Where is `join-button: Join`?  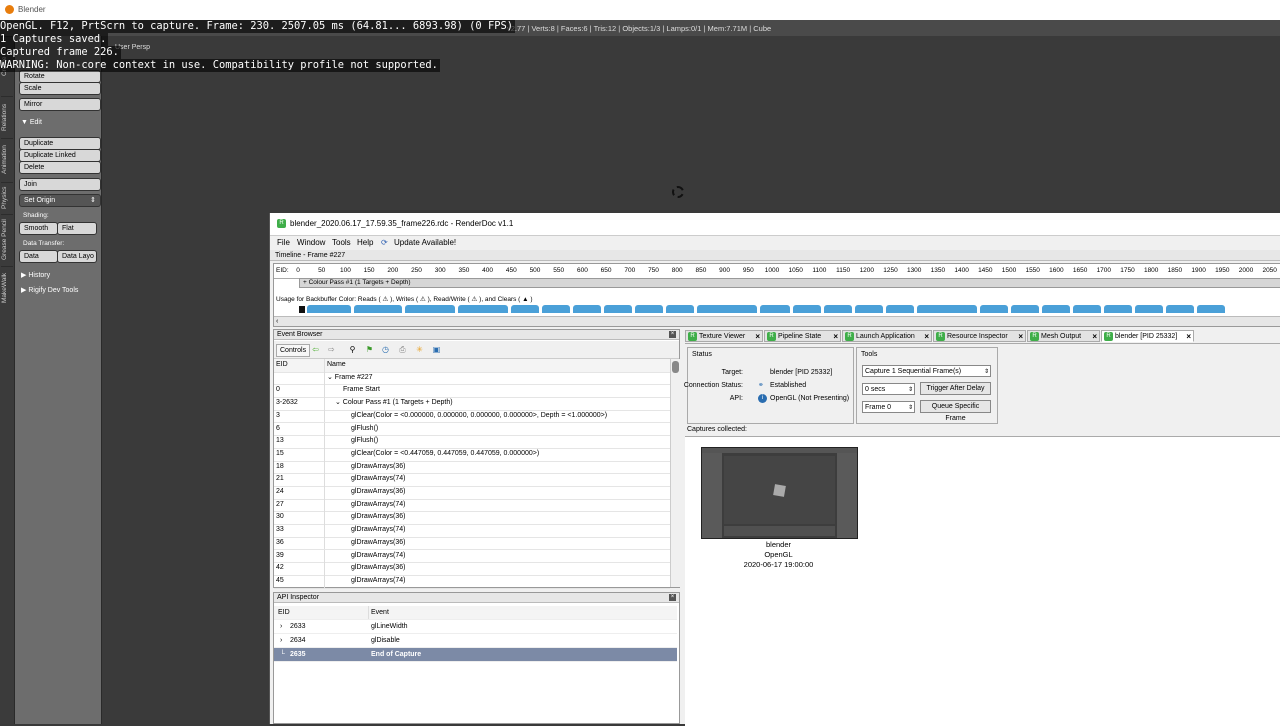
join-button: Join is located at coordinates (60, 184).